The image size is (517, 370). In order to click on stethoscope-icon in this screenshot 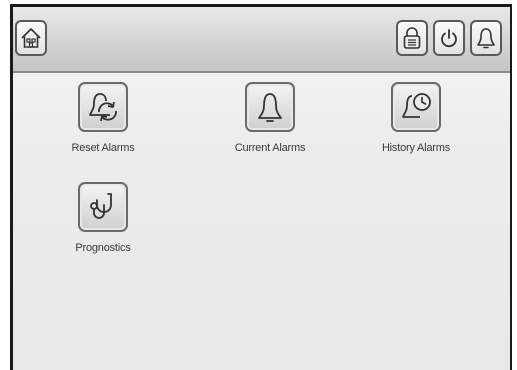, I will do `click(101, 206)`.